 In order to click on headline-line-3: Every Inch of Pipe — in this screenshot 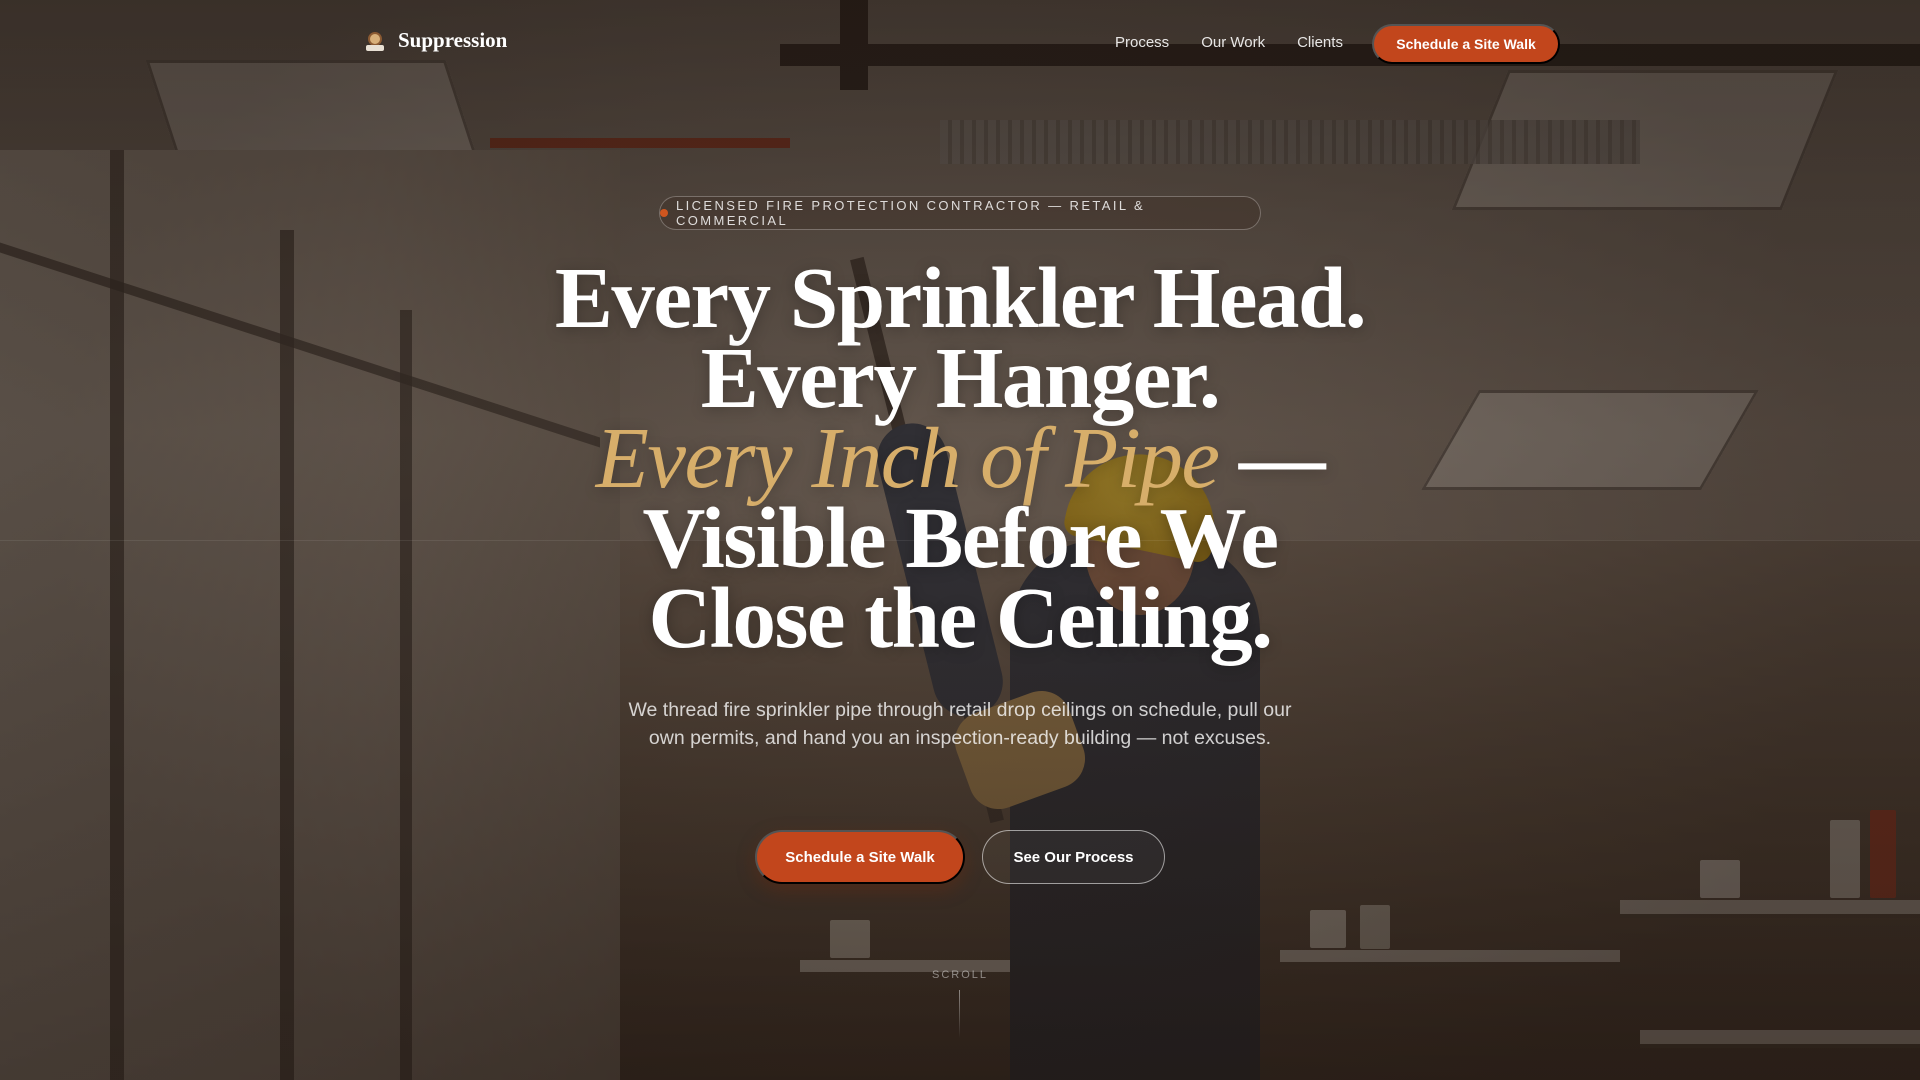, I will do `click(960, 457)`.